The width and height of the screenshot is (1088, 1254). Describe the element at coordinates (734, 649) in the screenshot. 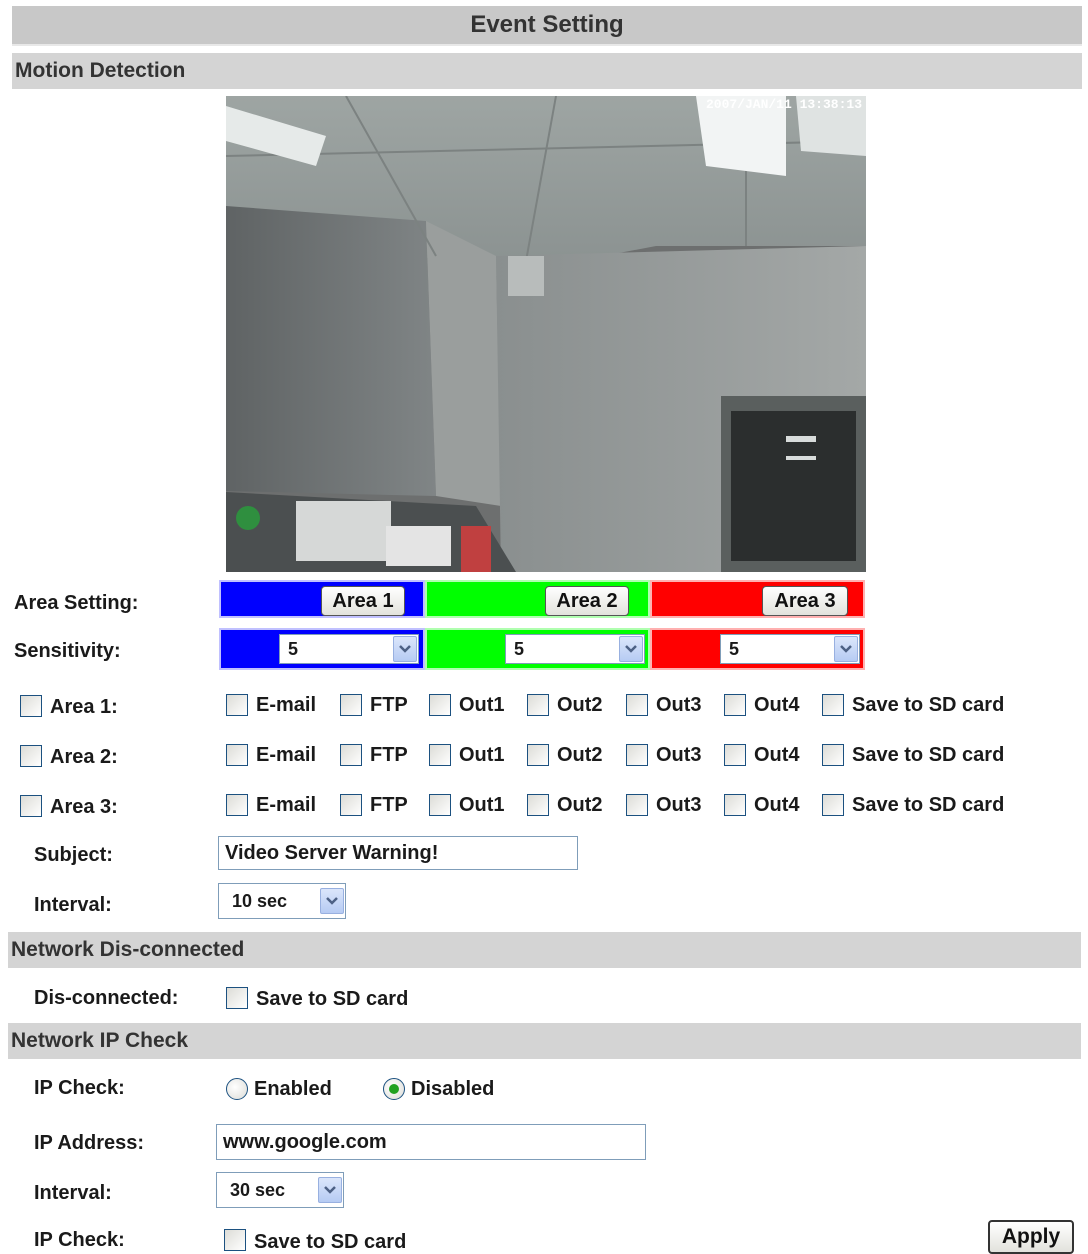

I see `area-3-sensitivity-value: 5` at that location.